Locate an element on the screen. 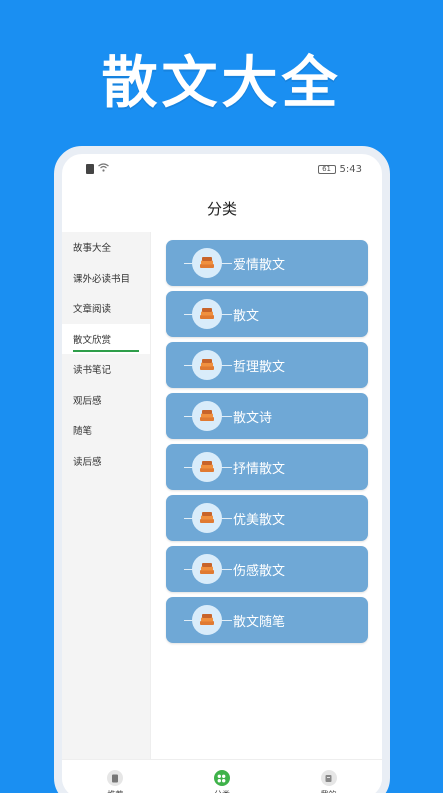 Image resolution: width=443 pixels, height=793 pixels. sidebar-item-label: 观后感 is located at coordinates (87, 401).